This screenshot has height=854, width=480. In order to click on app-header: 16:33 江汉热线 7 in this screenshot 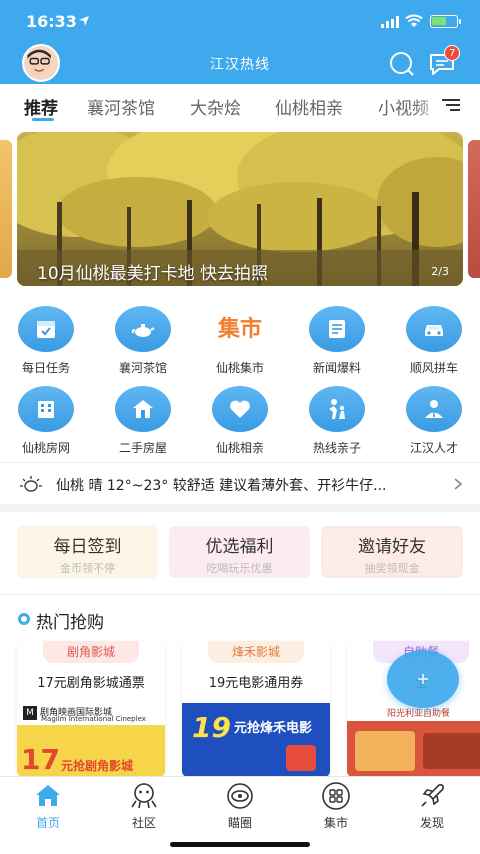, I will do `click(240, 42)`.